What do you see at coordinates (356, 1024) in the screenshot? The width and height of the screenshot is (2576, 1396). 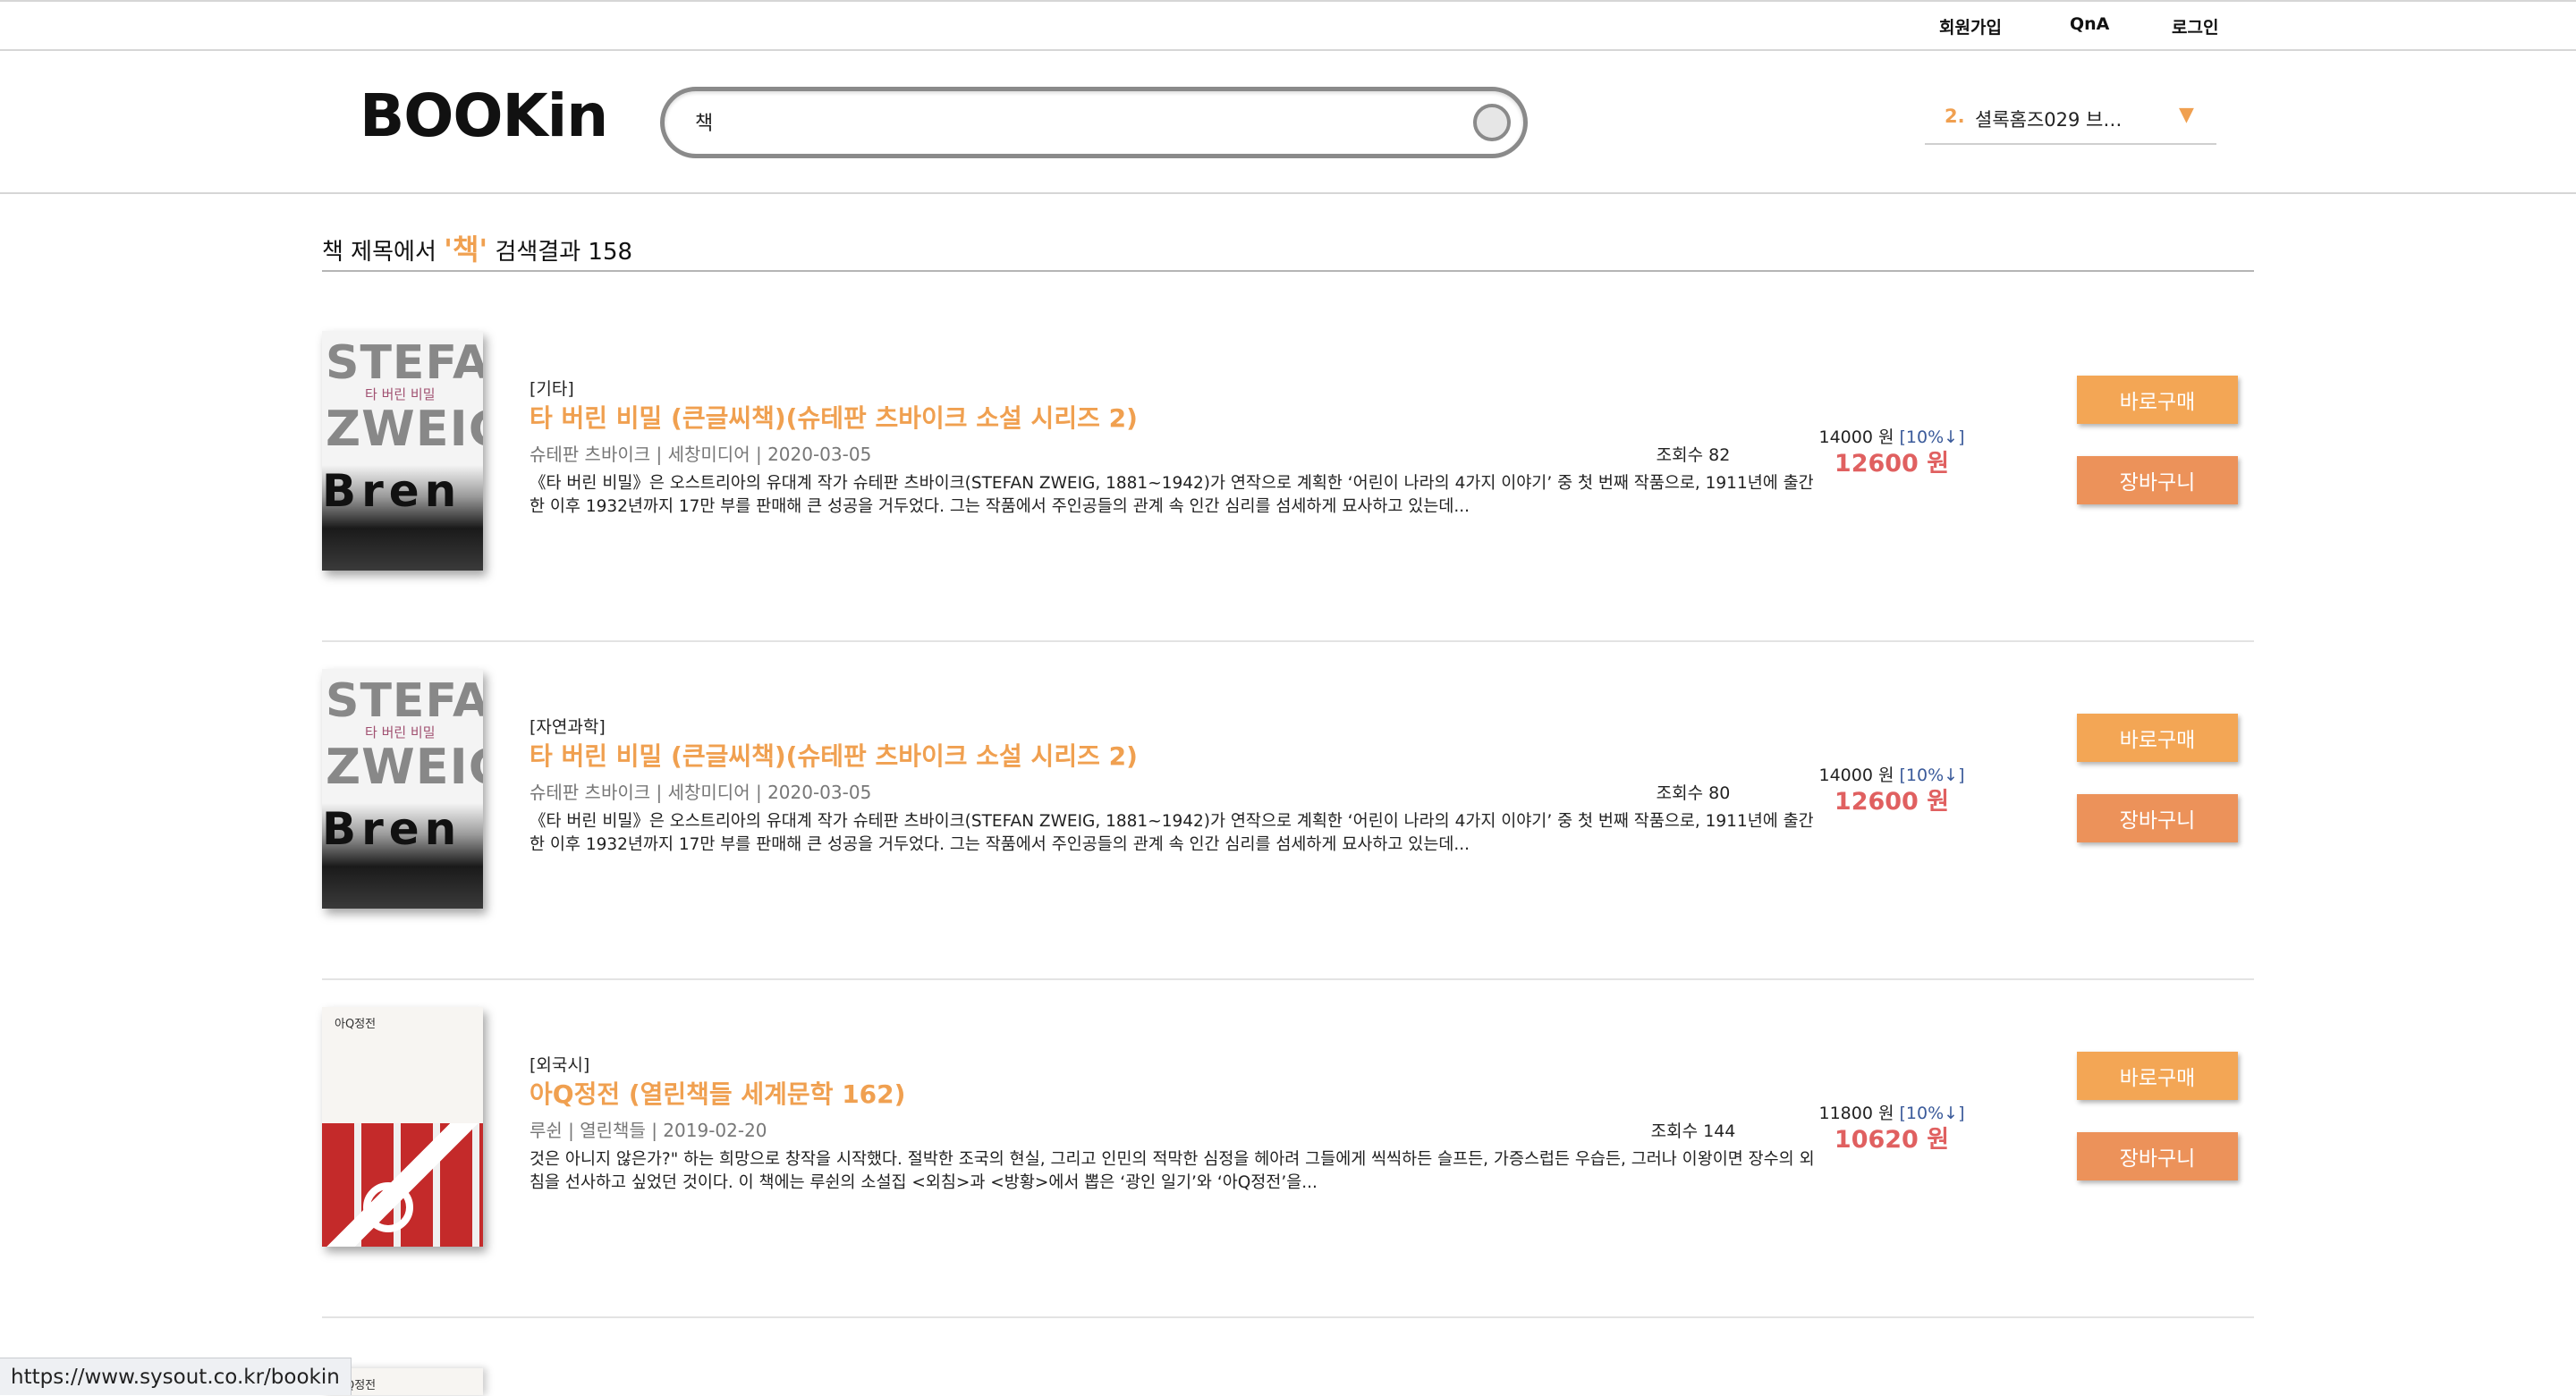 I see `cover-text: 아Q정전` at bounding box center [356, 1024].